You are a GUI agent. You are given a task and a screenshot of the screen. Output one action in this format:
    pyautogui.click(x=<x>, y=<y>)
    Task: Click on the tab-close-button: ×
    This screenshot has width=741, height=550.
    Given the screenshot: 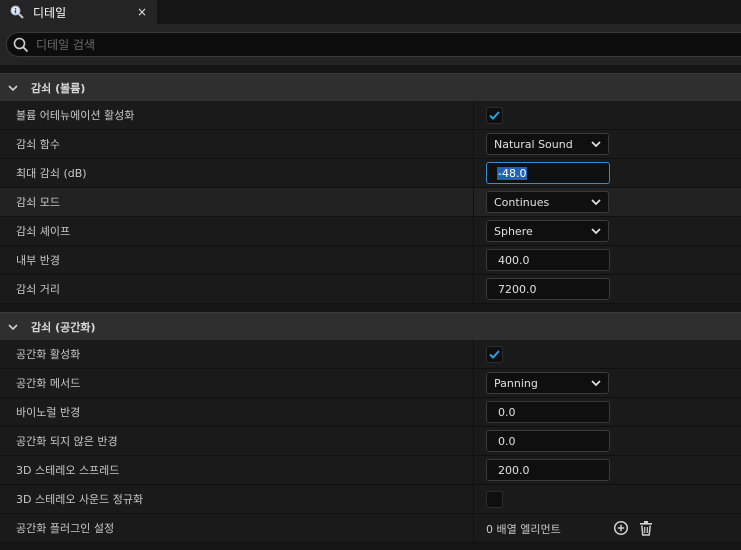 What is the action you would take?
    pyautogui.click(x=142, y=12)
    